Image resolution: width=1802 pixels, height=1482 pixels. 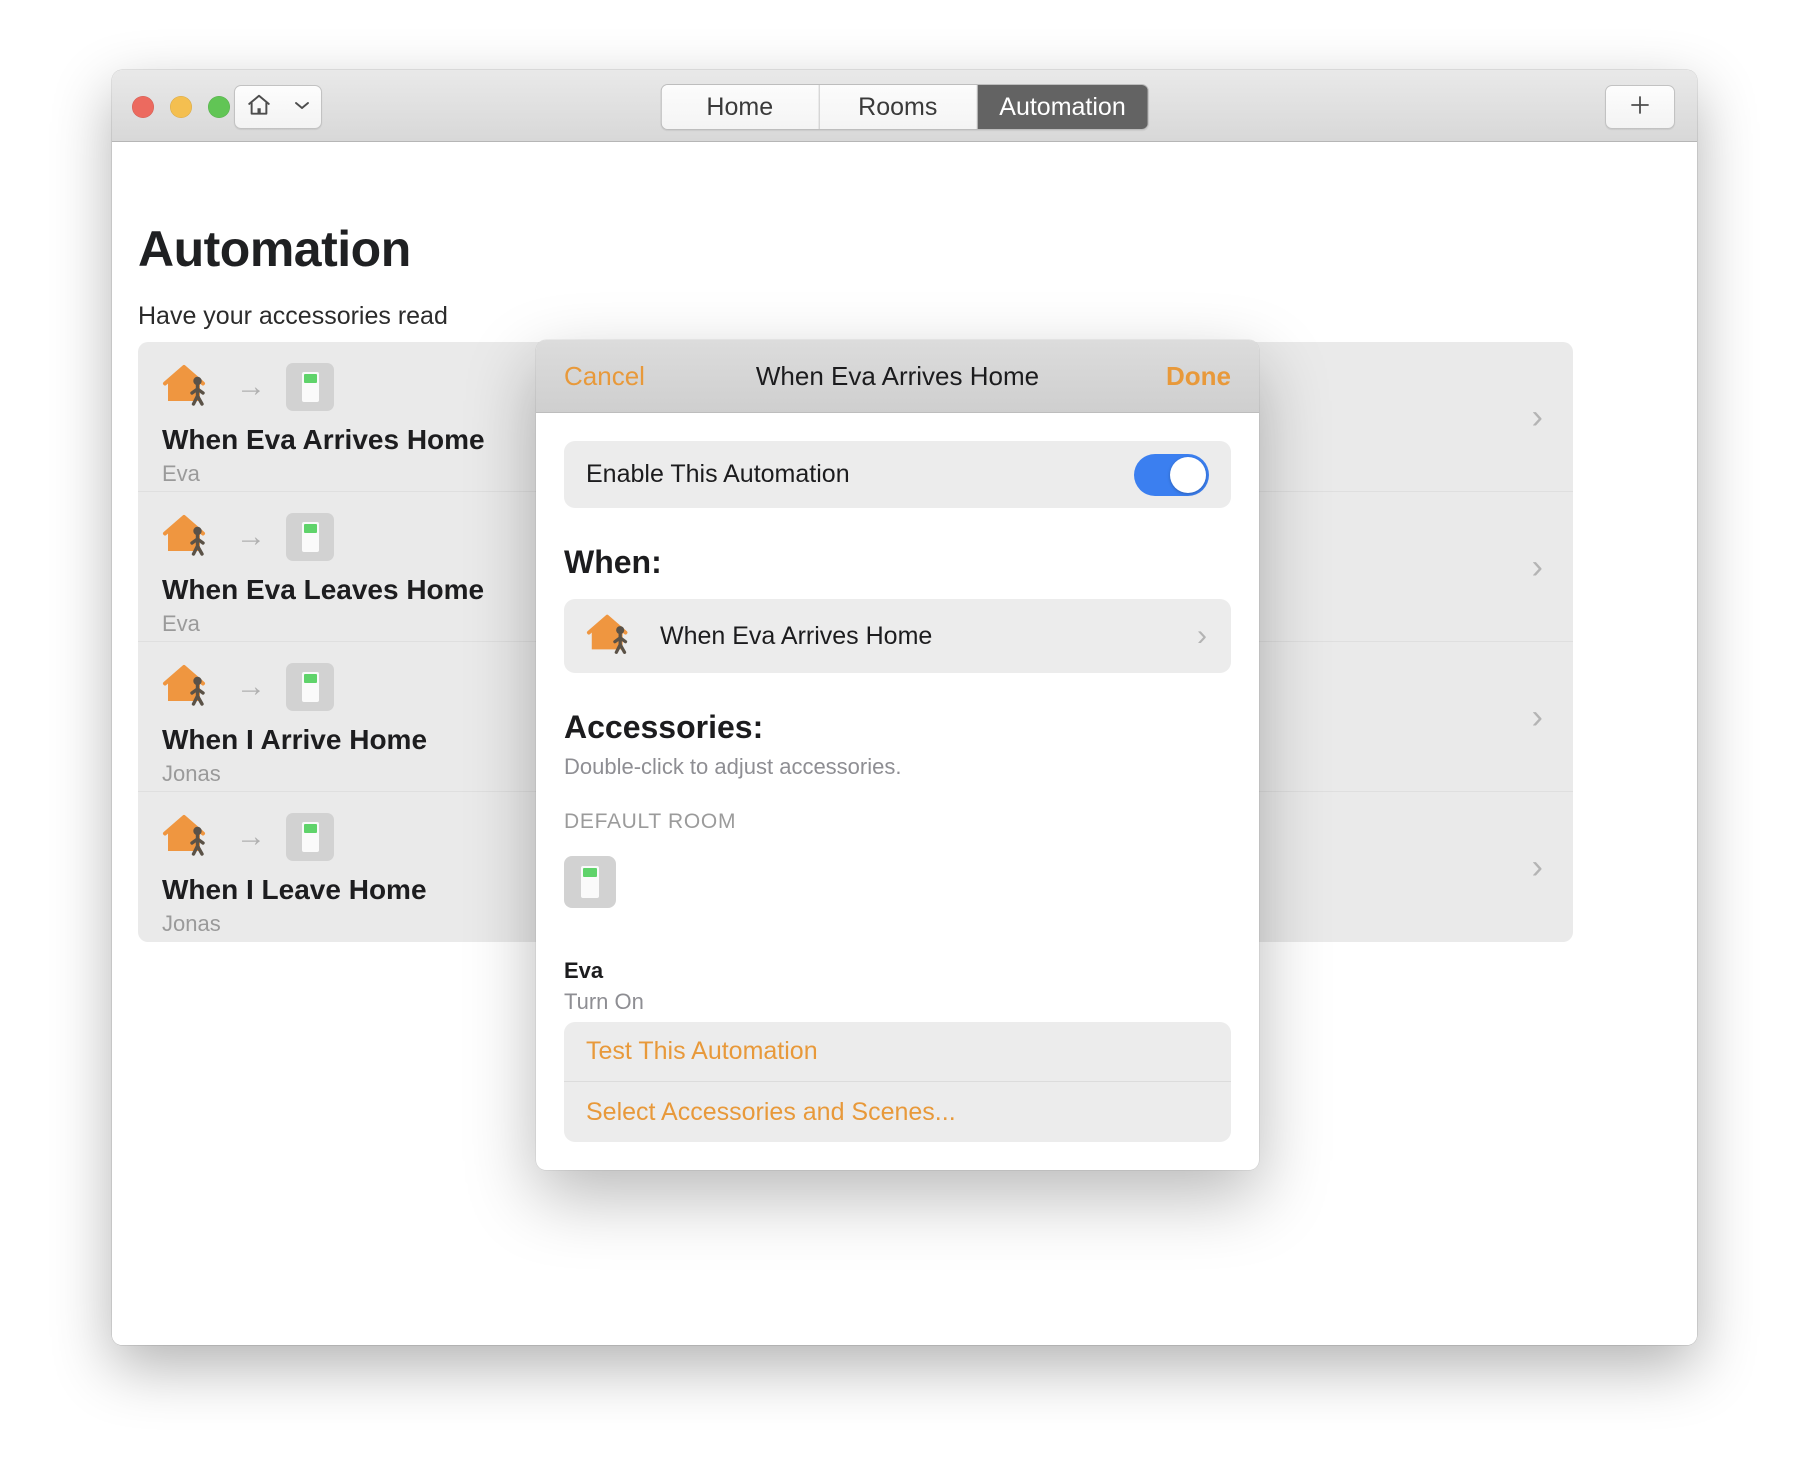 I want to click on add-button, so click(x=1640, y=107).